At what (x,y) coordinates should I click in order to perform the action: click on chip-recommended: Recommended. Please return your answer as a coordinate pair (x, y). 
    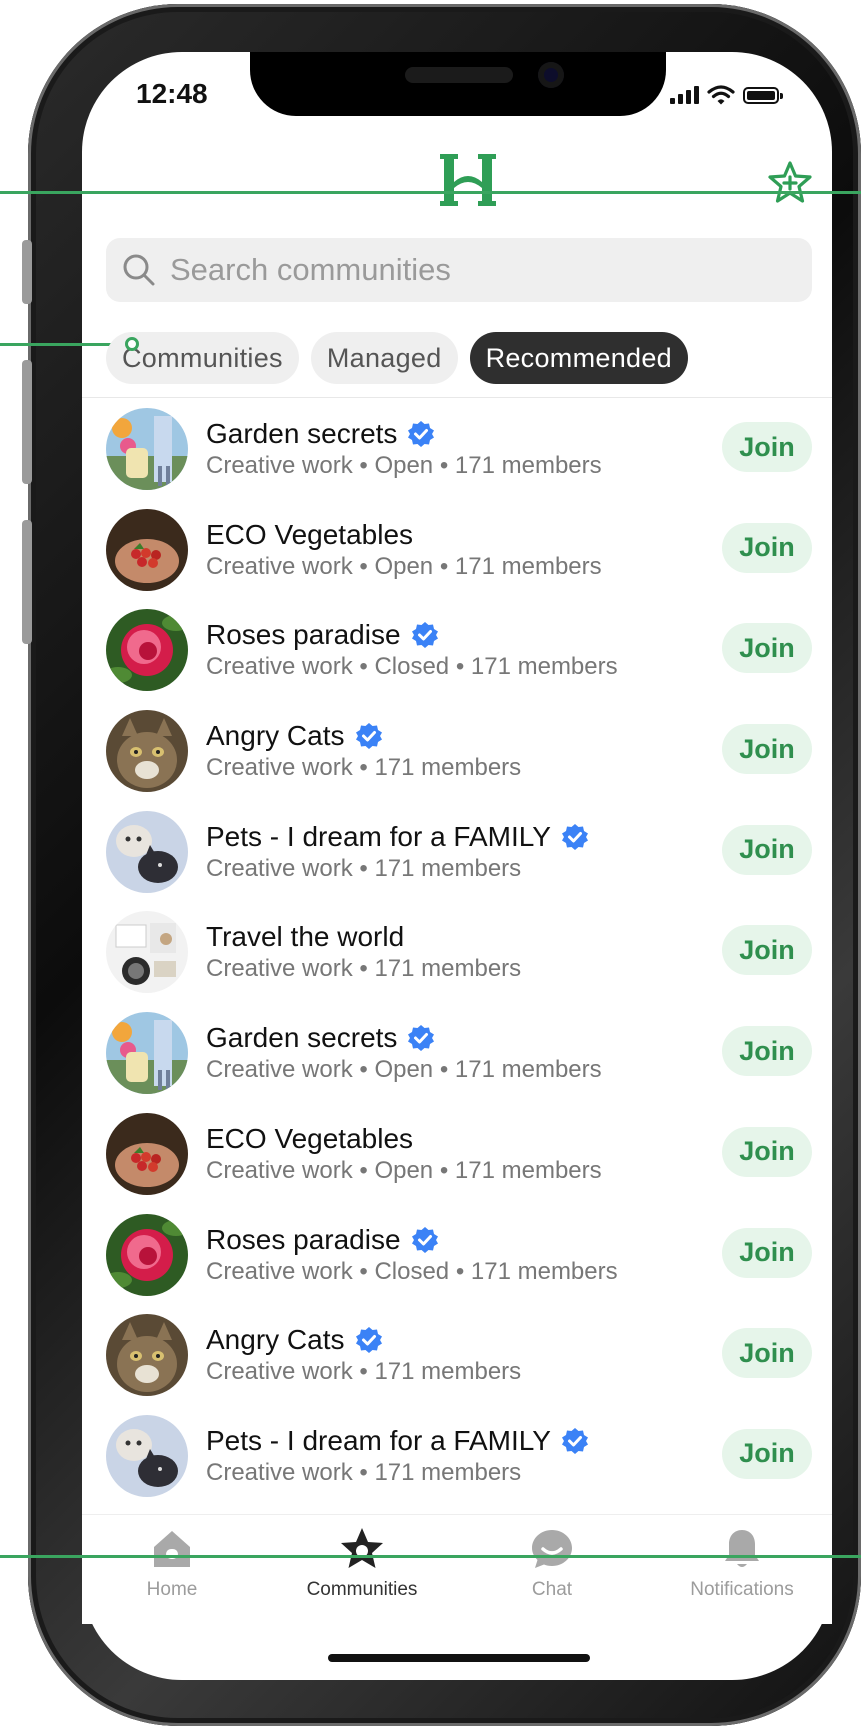
    Looking at the image, I should click on (578, 358).